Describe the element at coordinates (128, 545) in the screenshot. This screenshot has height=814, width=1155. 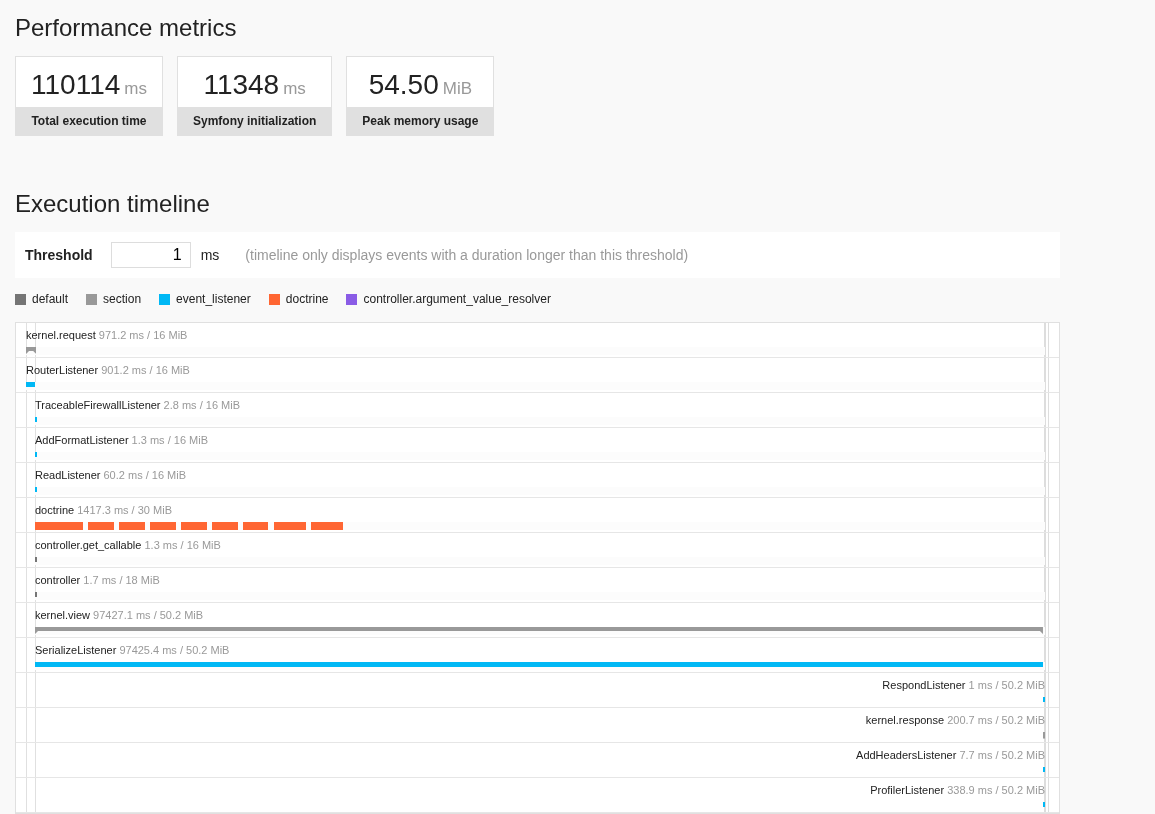
I see `event-label: controller.get_callable 1.3 ms / 16 MiB` at that location.